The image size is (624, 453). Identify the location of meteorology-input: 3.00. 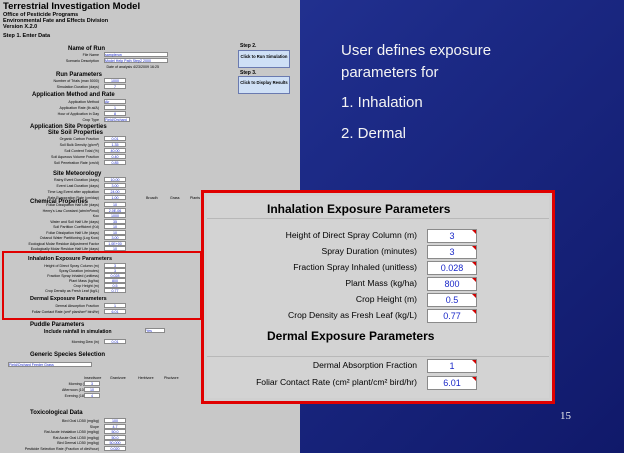
(115, 185).